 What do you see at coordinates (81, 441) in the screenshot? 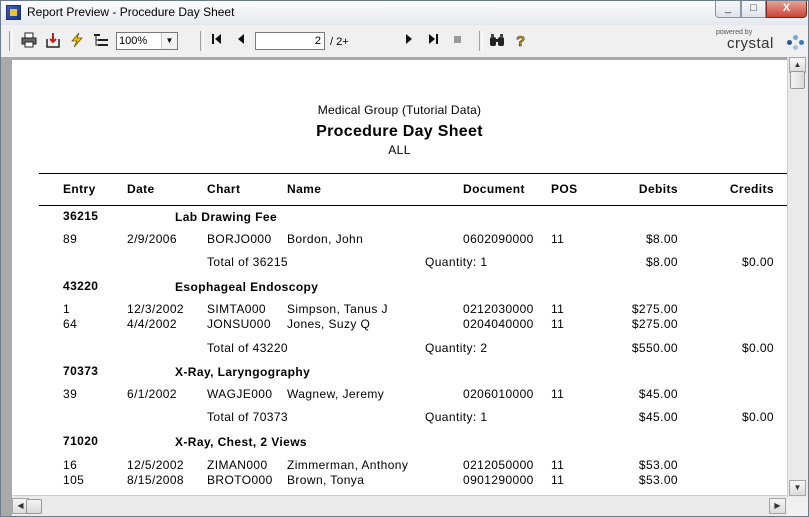
I see `group-code: 71020` at bounding box center [81, 441].